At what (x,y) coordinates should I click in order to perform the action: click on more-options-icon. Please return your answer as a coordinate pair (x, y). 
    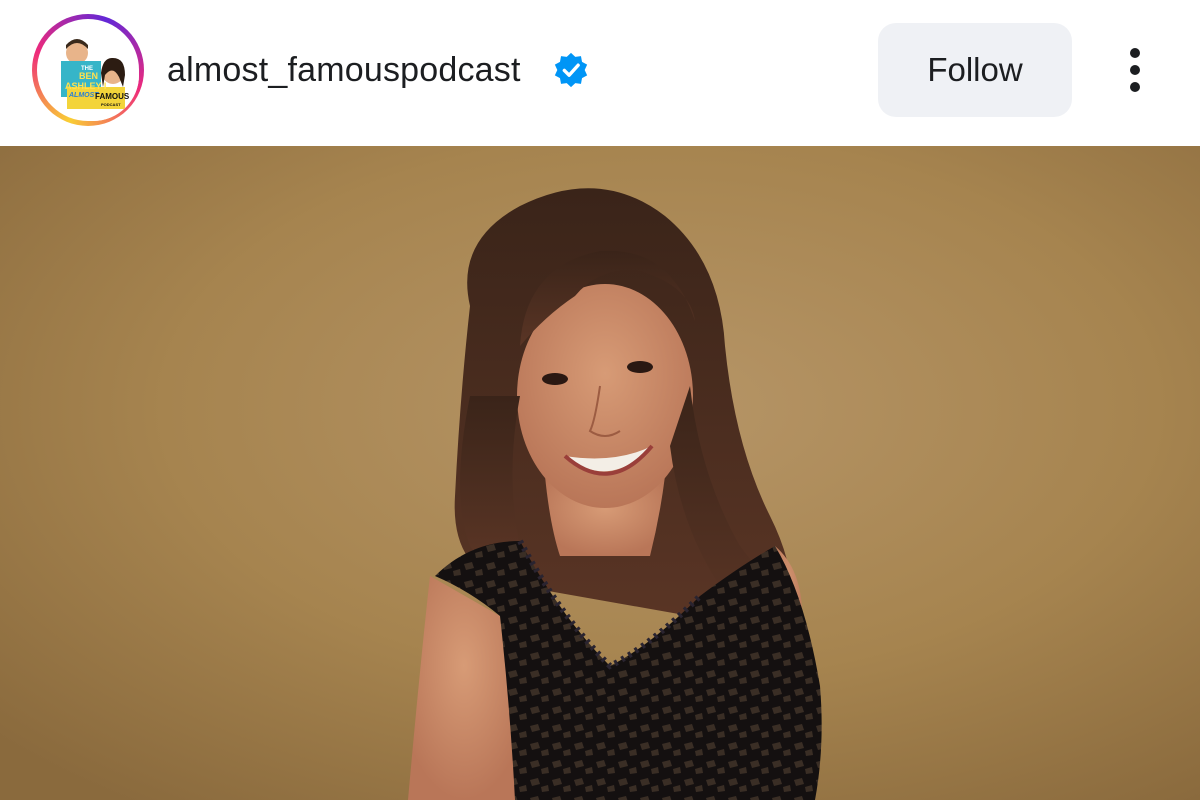
    Looking at the image, I should click on (1135, 70).